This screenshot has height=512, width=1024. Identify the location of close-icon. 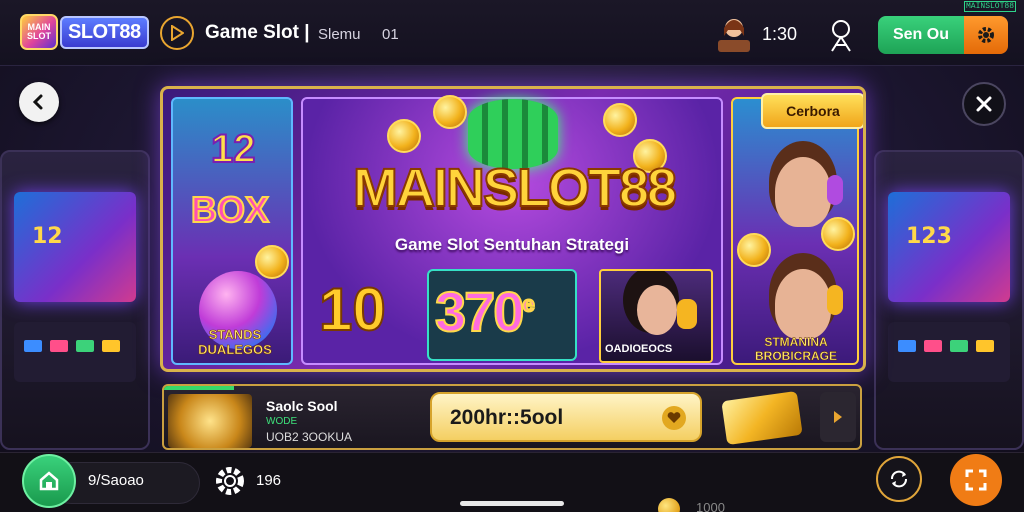
(984, 104).